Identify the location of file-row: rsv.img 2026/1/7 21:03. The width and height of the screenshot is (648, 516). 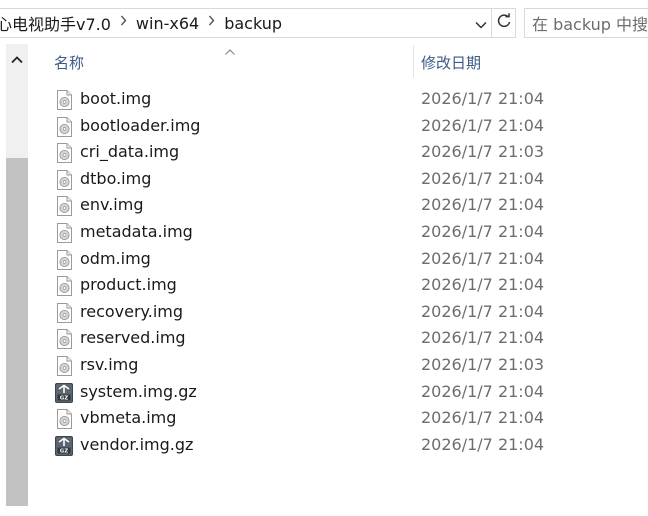
(314, 365).